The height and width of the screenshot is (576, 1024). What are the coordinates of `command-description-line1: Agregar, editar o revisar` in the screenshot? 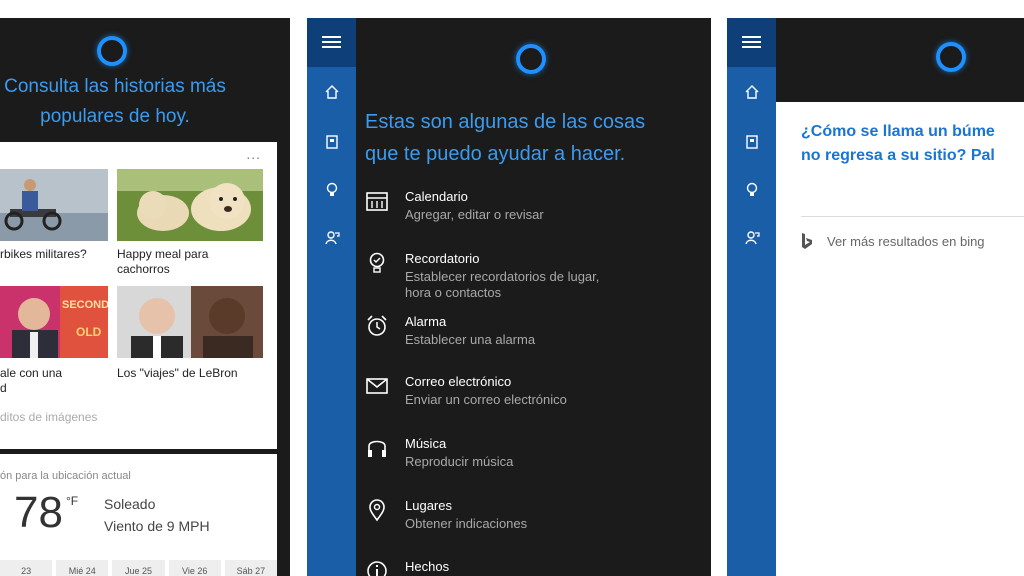 It's located at (474, 214).